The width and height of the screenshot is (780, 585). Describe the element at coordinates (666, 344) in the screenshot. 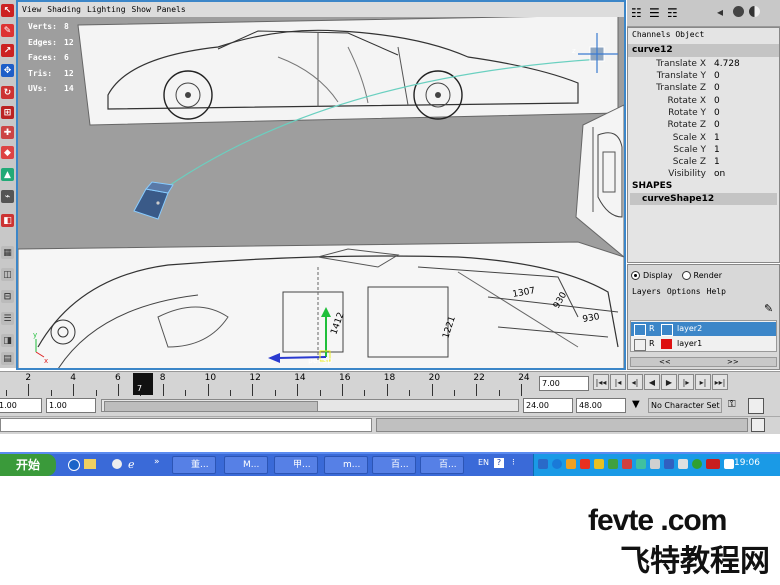

I see `layer-color-swatch` at that location.